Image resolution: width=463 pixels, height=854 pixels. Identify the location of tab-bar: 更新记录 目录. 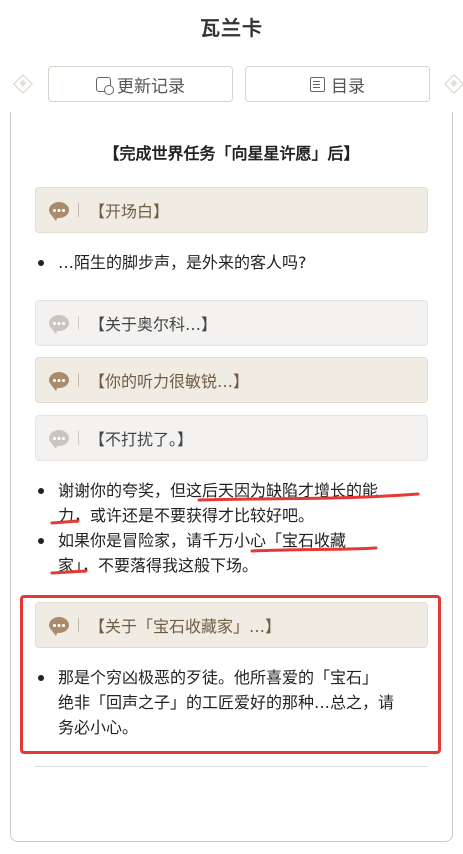
(231, 84).